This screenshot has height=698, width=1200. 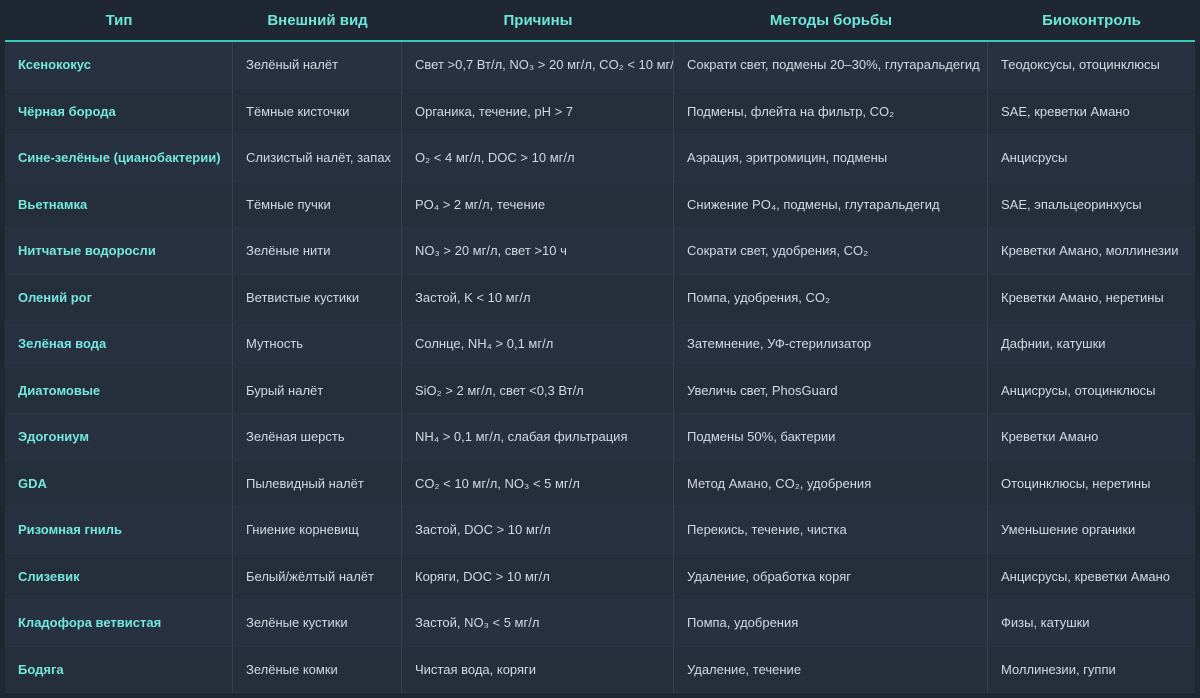 I want to click on methods-cell: Удаление, течение, so click(x=831, y=669).